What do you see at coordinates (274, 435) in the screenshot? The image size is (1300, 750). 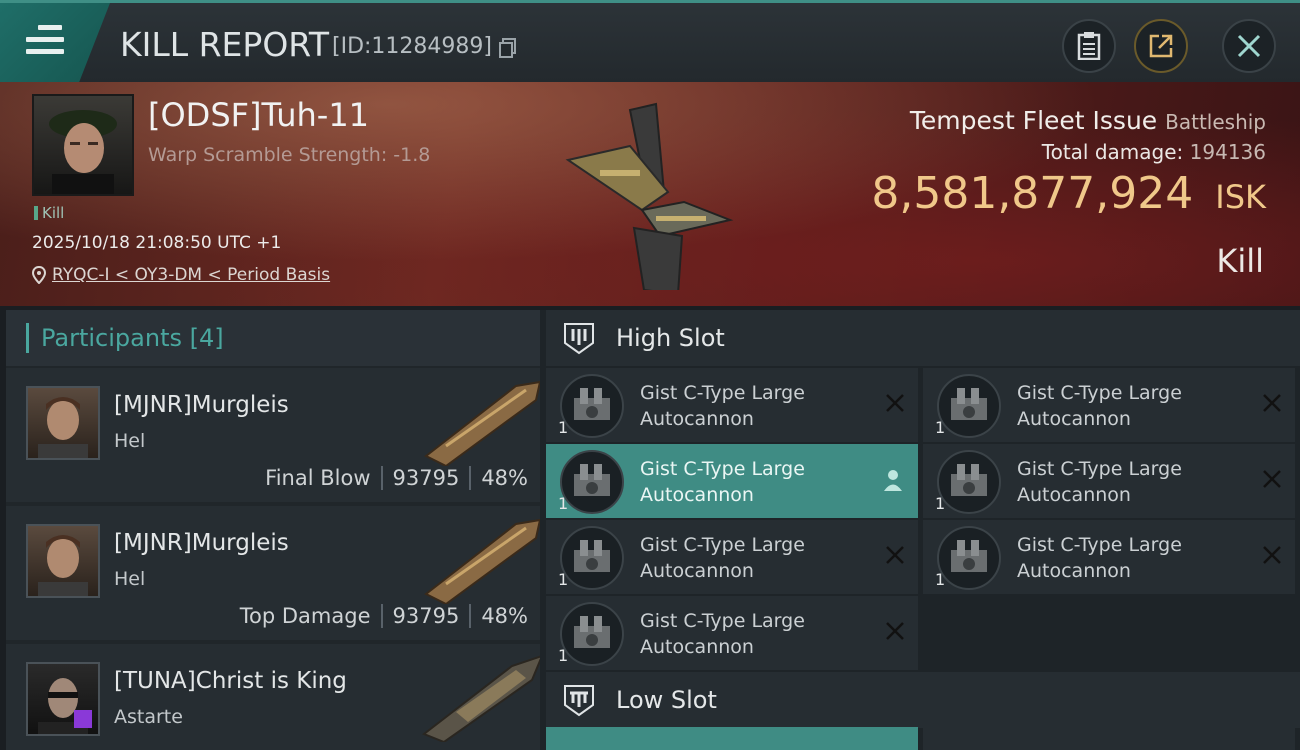 I see `participant-card: [MJNR]Murgleis Hel Final Blow 93795 48%` at bounding box center [274, 435].